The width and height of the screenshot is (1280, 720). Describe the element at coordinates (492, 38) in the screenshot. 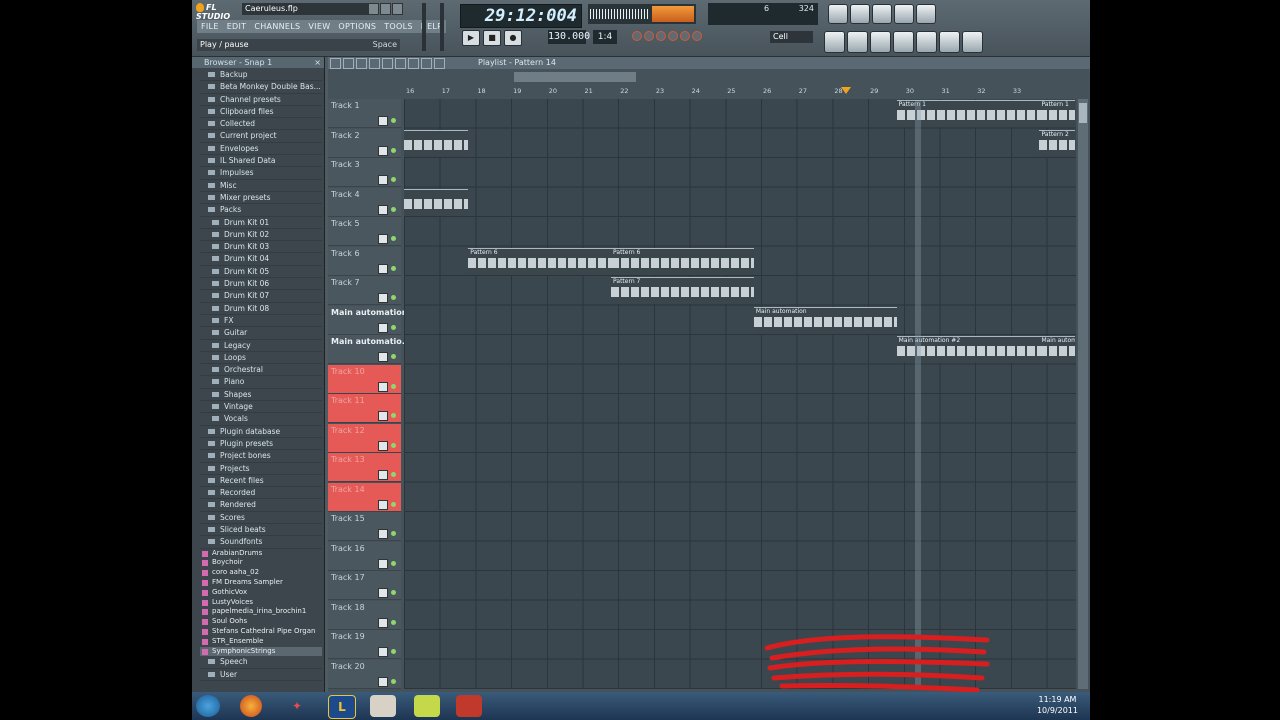

I see `stop-button: ■` at that location.